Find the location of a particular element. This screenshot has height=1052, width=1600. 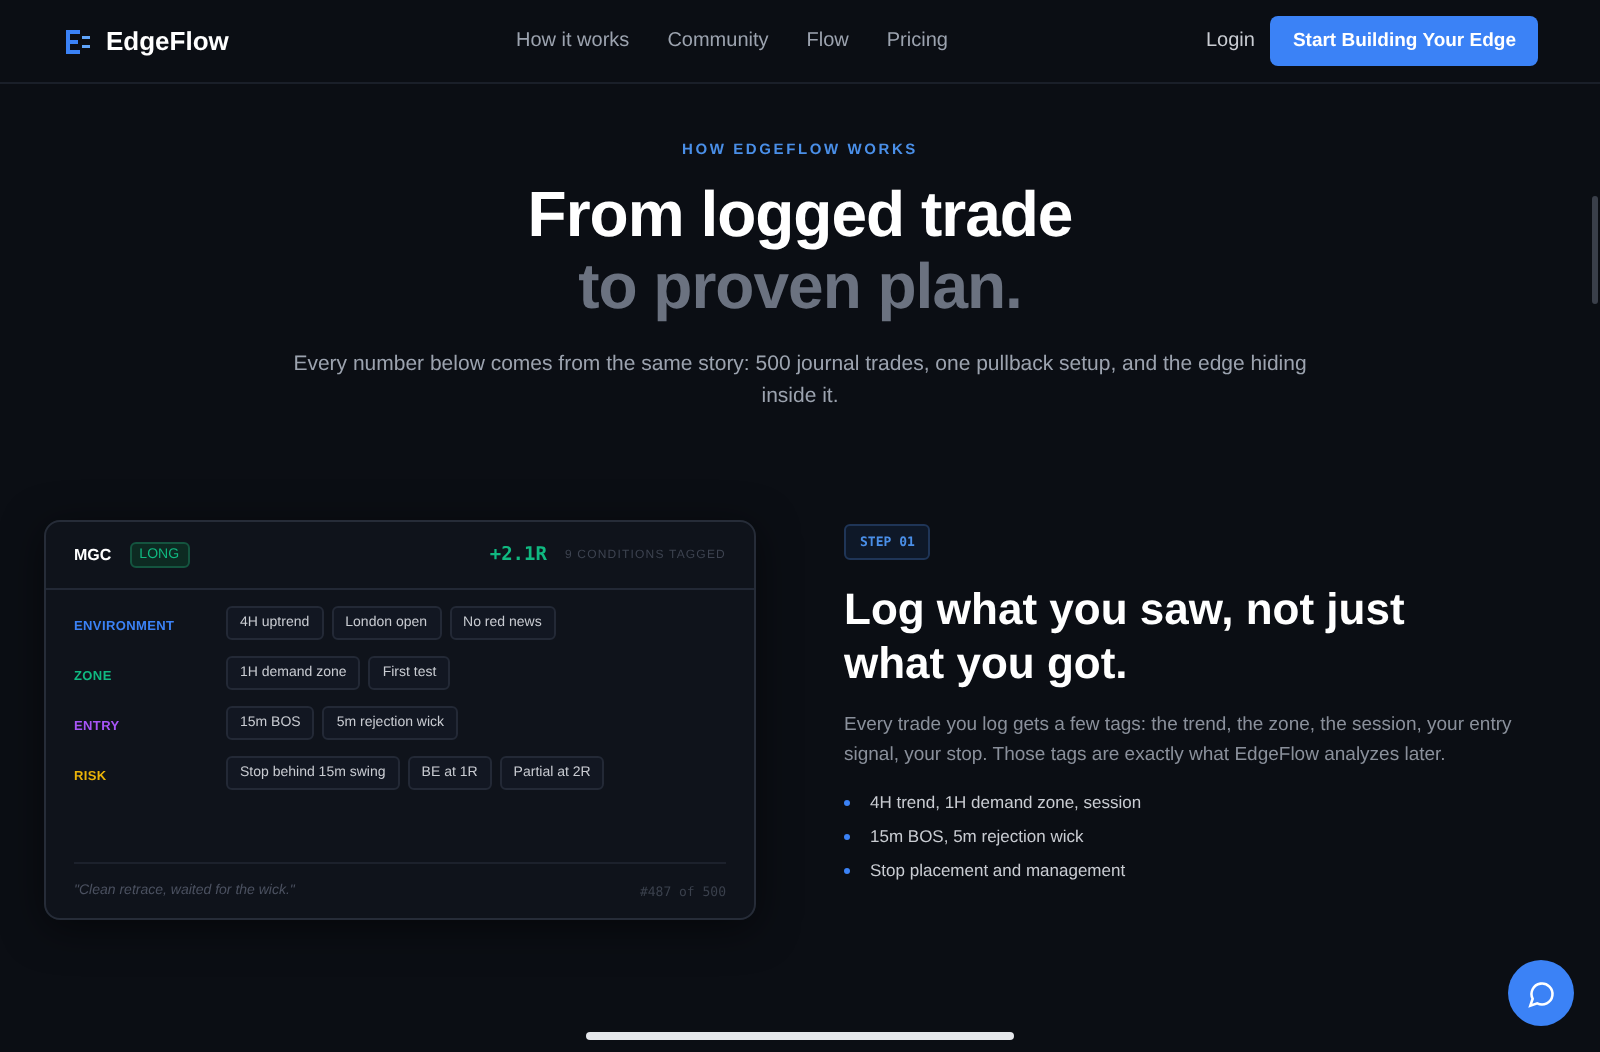

hero-title-subline: to proven plan. is located at coordinates (800, 286).